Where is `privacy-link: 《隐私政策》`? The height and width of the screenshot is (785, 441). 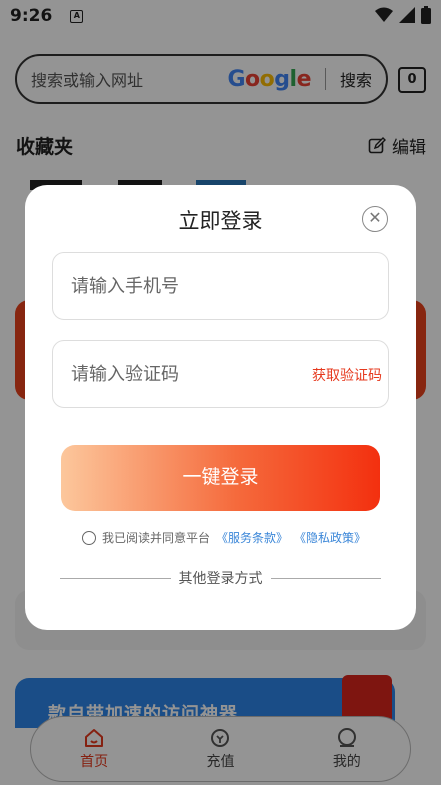
privacy-link: 《隐私政策》 is located at coordinates (330, 537).